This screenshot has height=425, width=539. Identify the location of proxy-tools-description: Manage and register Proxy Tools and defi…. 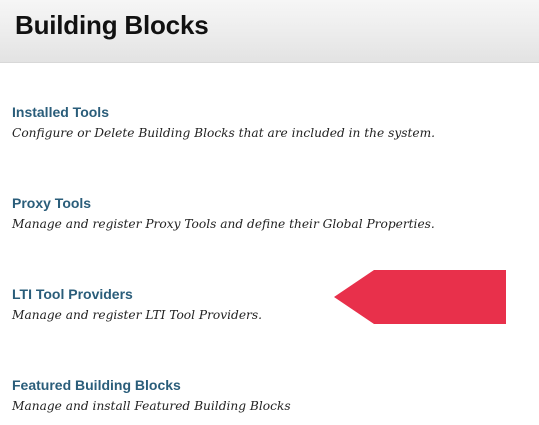
(223, 224).